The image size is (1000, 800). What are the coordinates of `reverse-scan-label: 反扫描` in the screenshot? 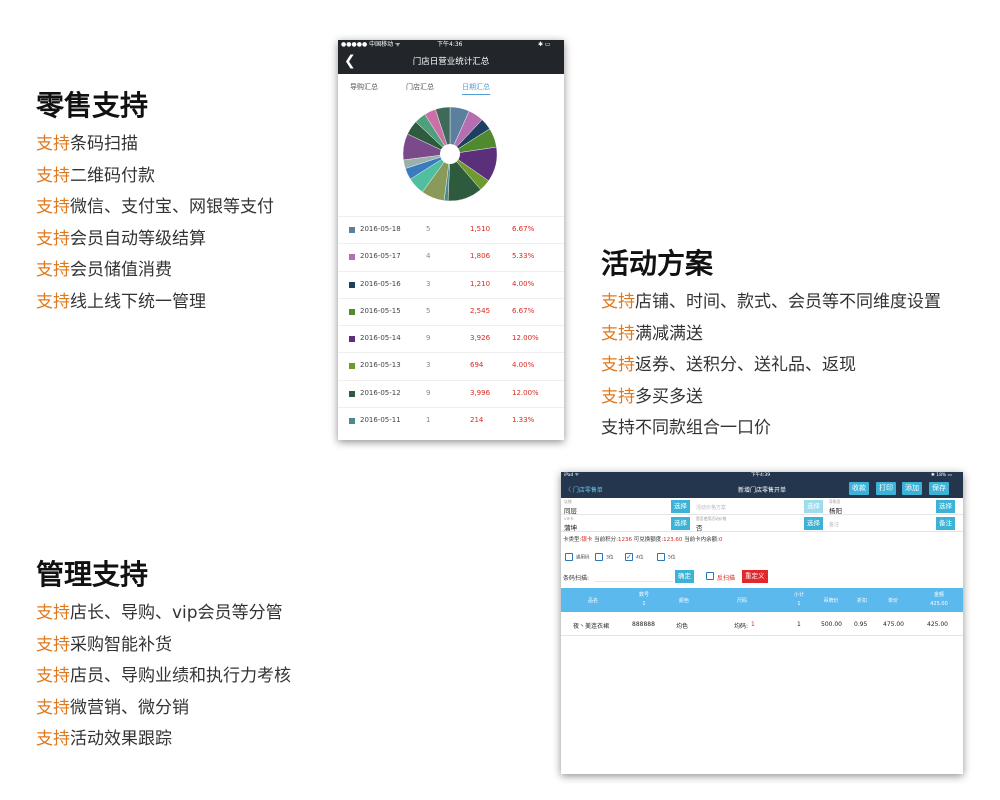 It's located at (726, 578).